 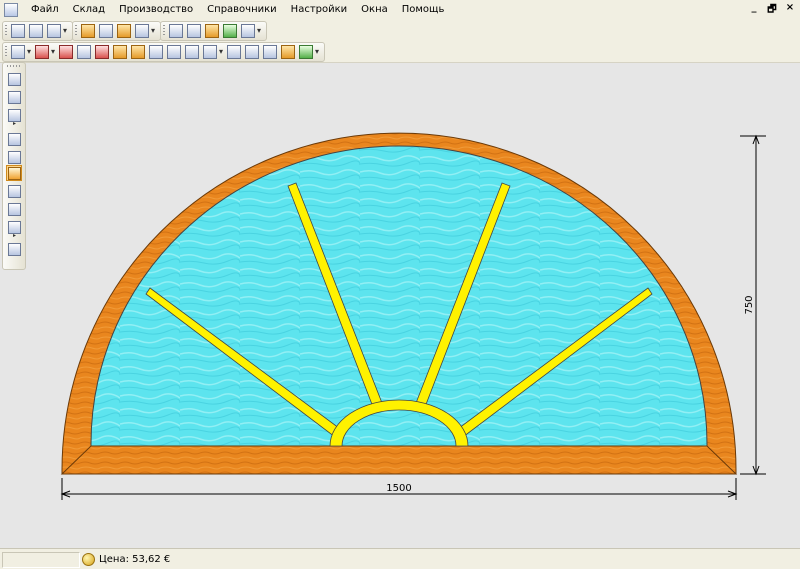 I want to click on menu-file: Файл, so click(x=45, y=10).